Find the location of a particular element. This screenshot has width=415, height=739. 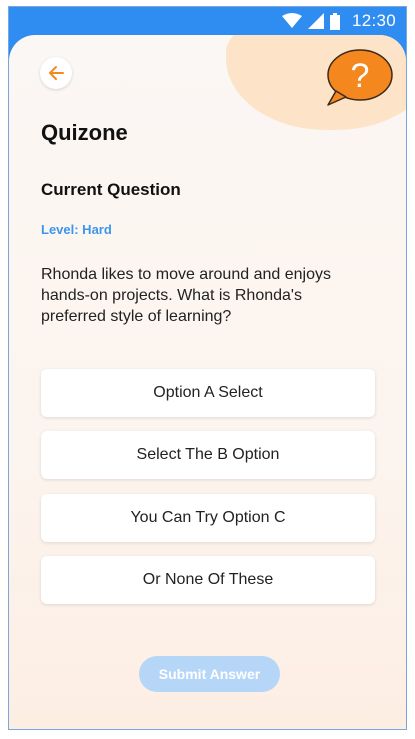

app-title: Quizone is located at coordinates (84, 132).